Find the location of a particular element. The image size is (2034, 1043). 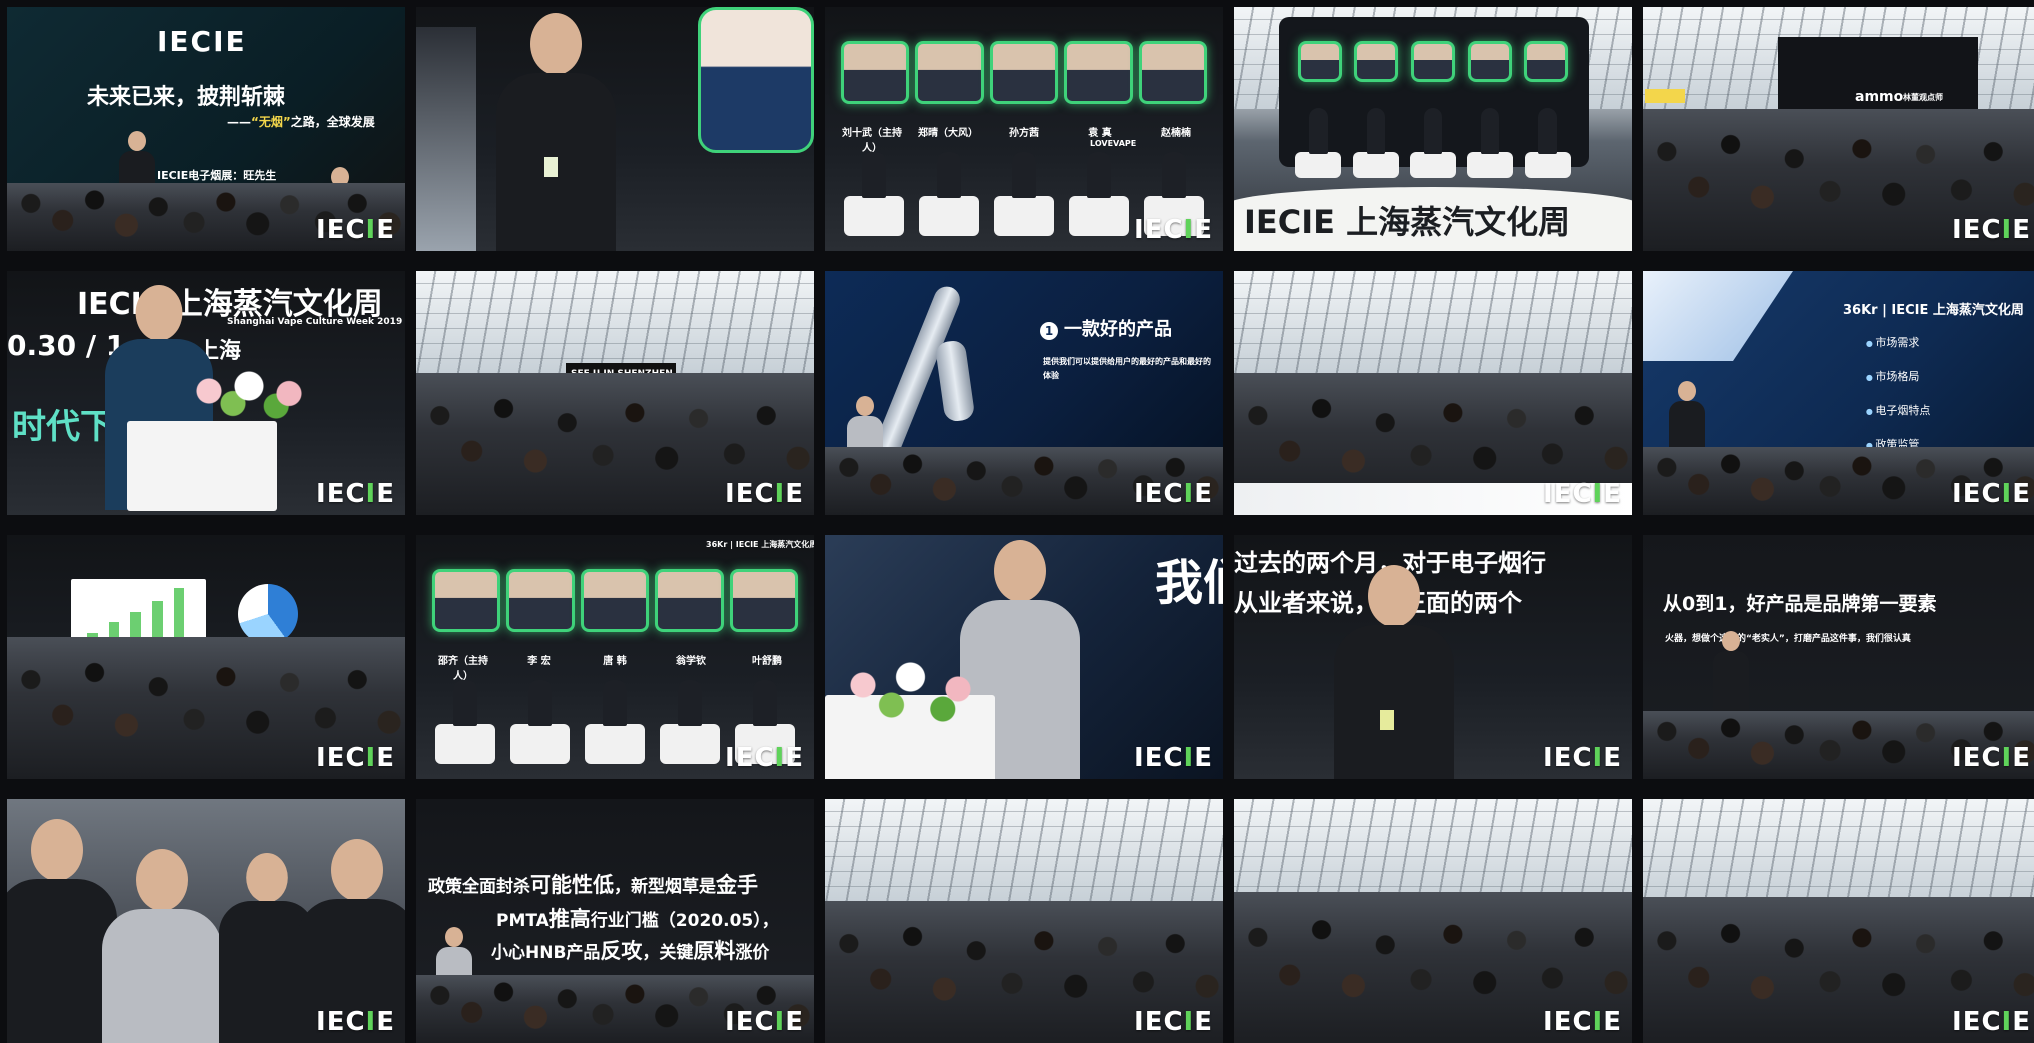

photo-tile-audience-closeup: IECIE is located at coordinates (206, 921).